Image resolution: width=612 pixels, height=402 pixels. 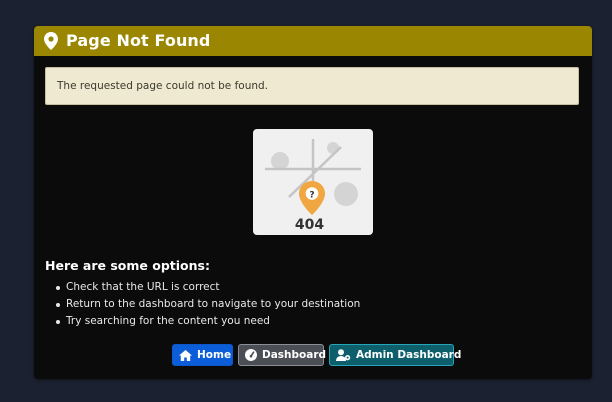 I want to click on not-found-illustration: ? 404, so click(x=313, y=182).